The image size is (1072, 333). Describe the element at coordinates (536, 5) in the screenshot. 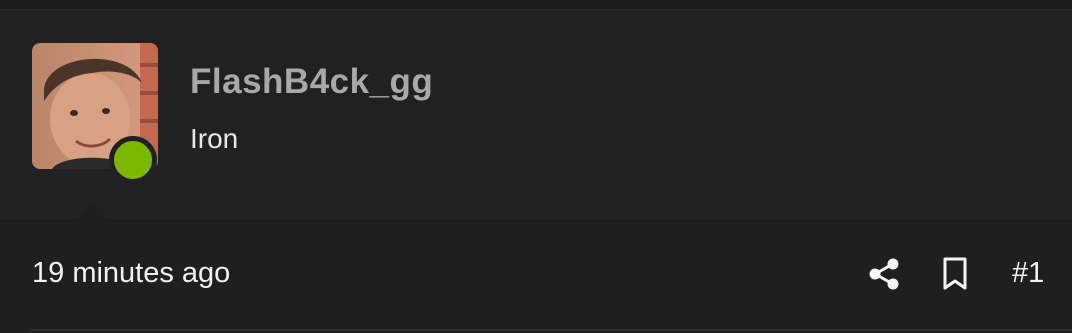

I see `top-divider` at that location.